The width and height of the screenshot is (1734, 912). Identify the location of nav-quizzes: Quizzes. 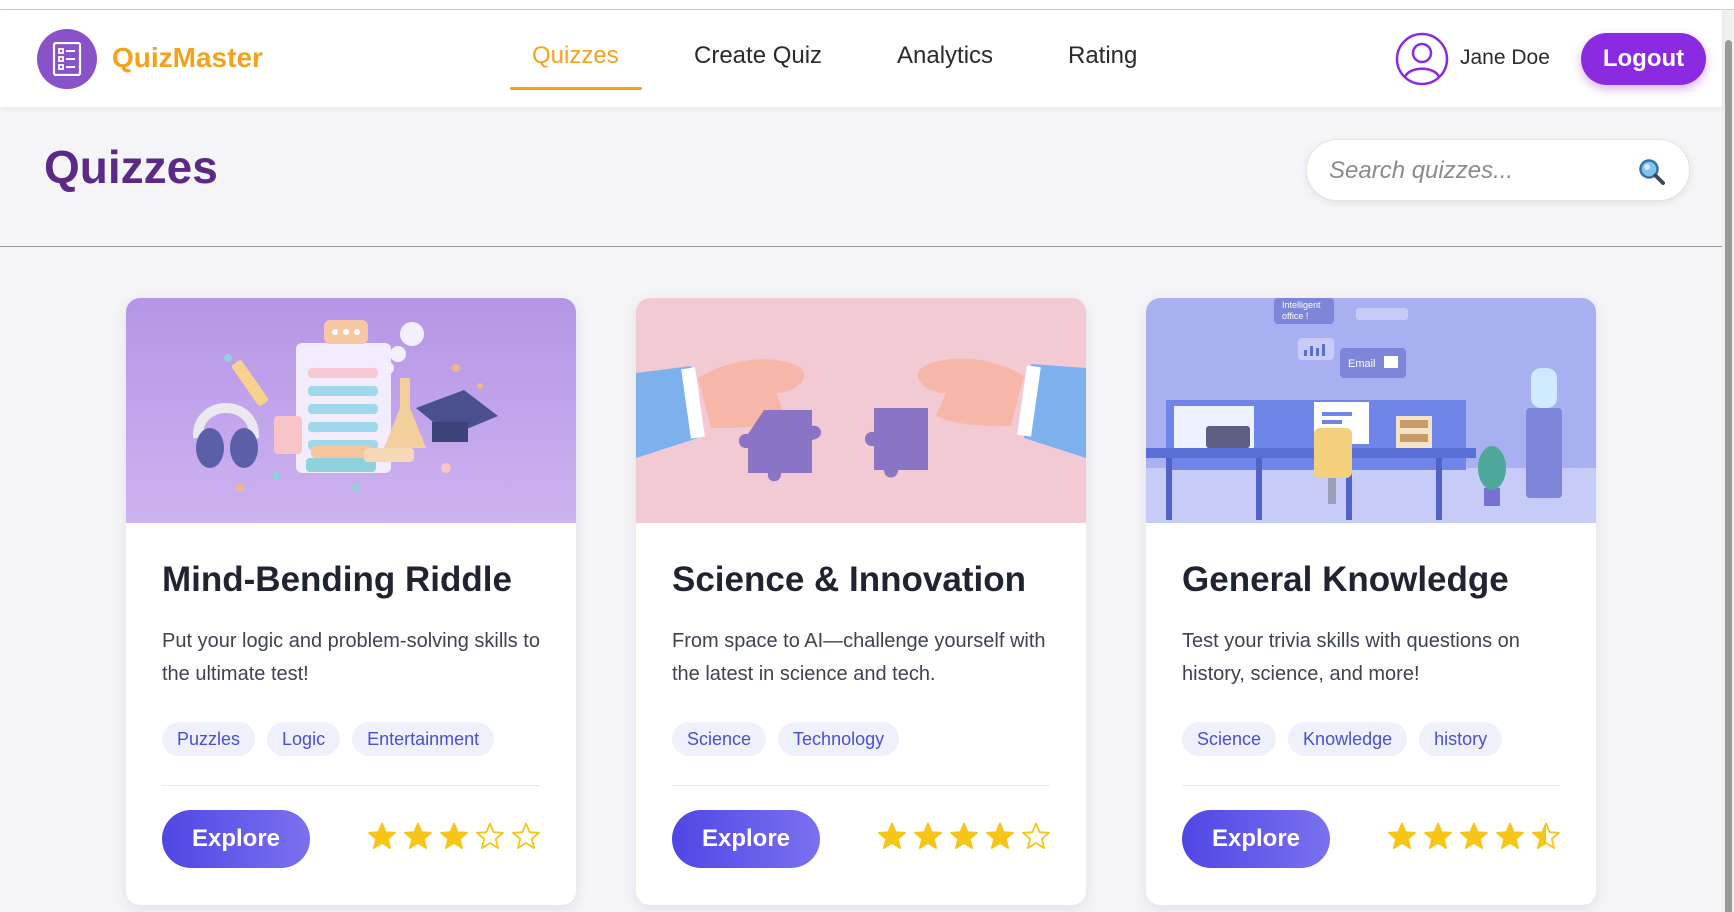
(575, 56).